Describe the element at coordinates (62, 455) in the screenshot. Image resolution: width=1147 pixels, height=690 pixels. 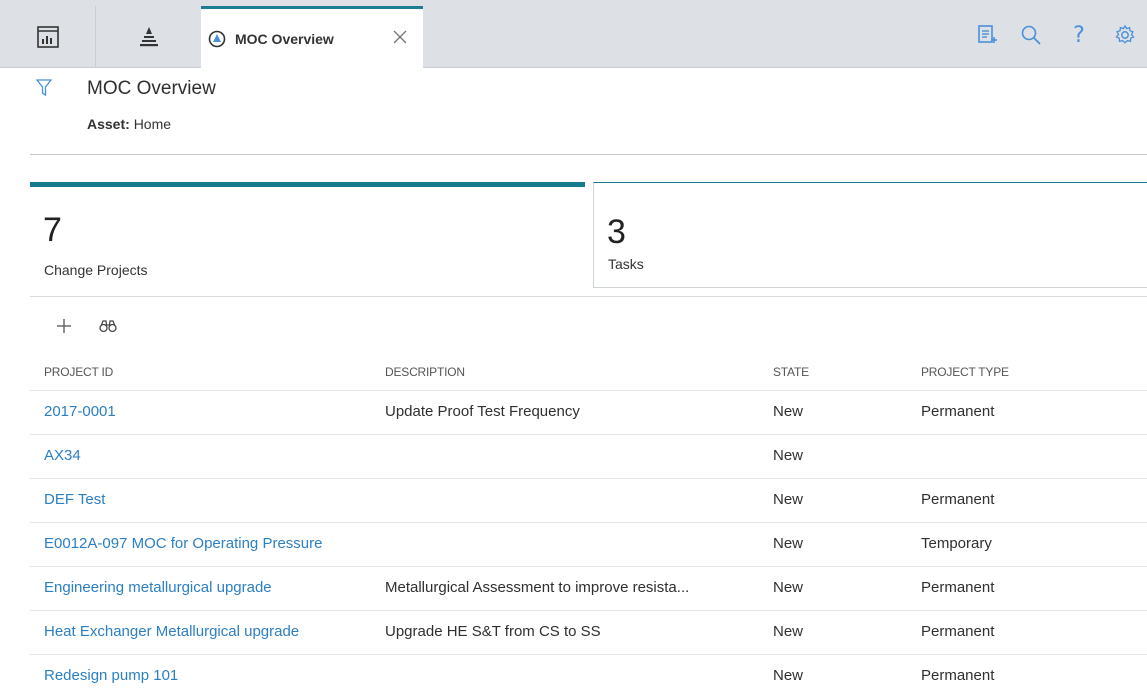
I see `project-id-link: AX34` at that location.